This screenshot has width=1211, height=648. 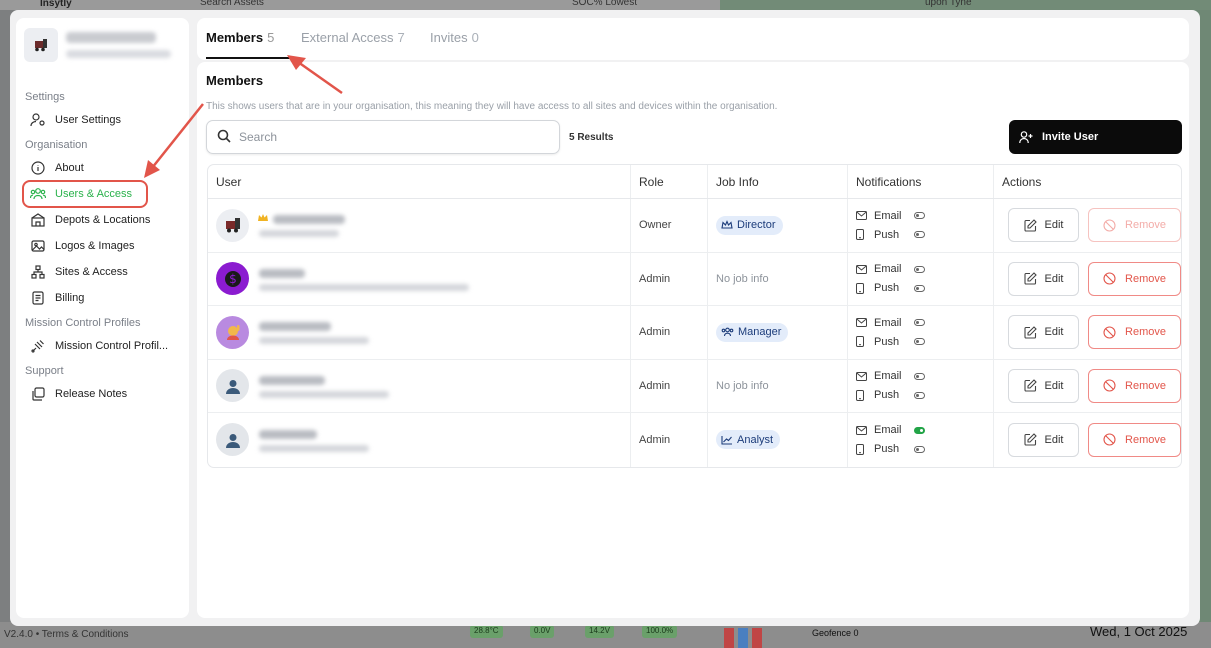 I want to click on sitemap-icon, so click(x=38, y=272).